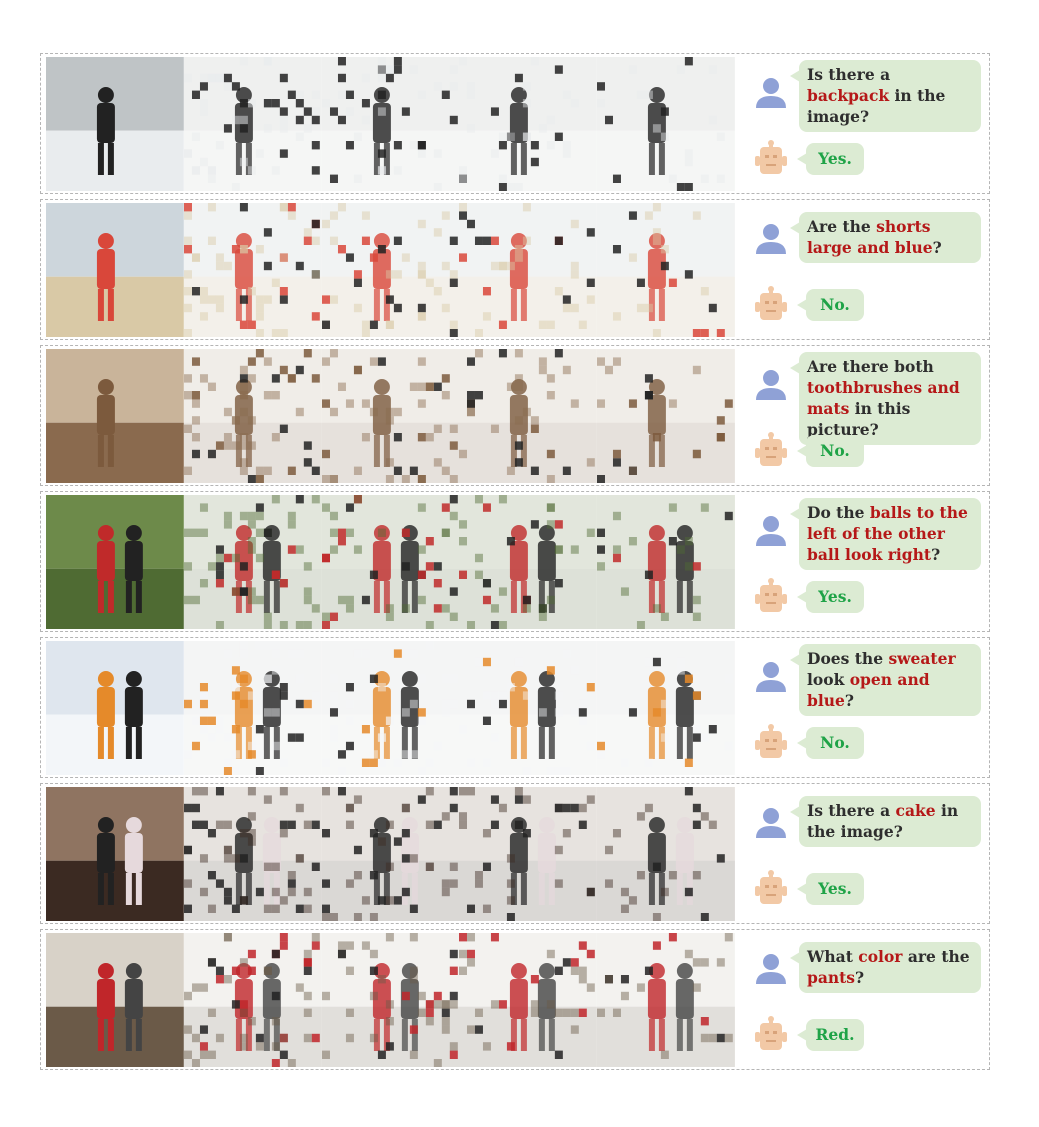  What do you see at coordinates (849, 74) in the screenshot?
I see `question-text: Is there a` at bounding box center [849, 74].